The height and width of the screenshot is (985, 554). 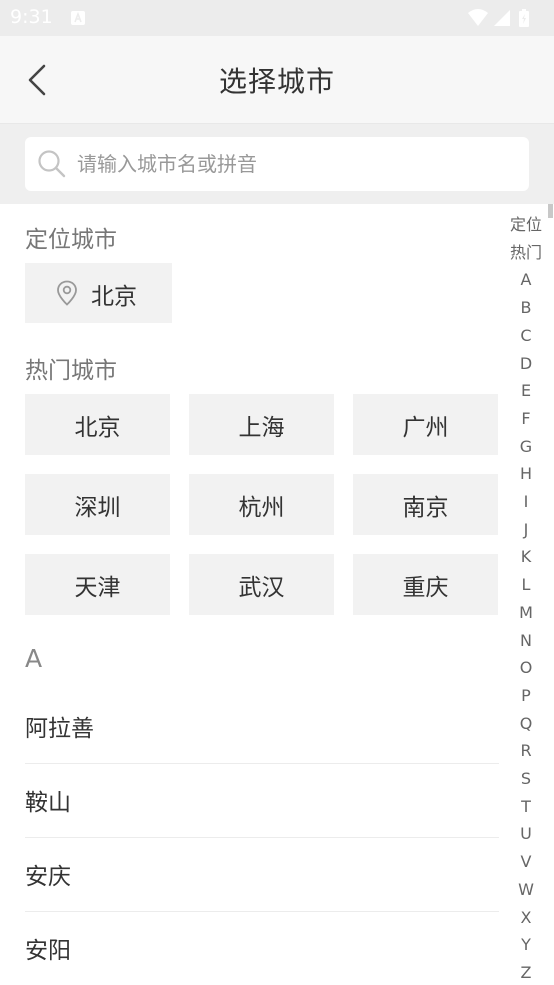 I want to click on battery-icon, so click(x=524, y=18).